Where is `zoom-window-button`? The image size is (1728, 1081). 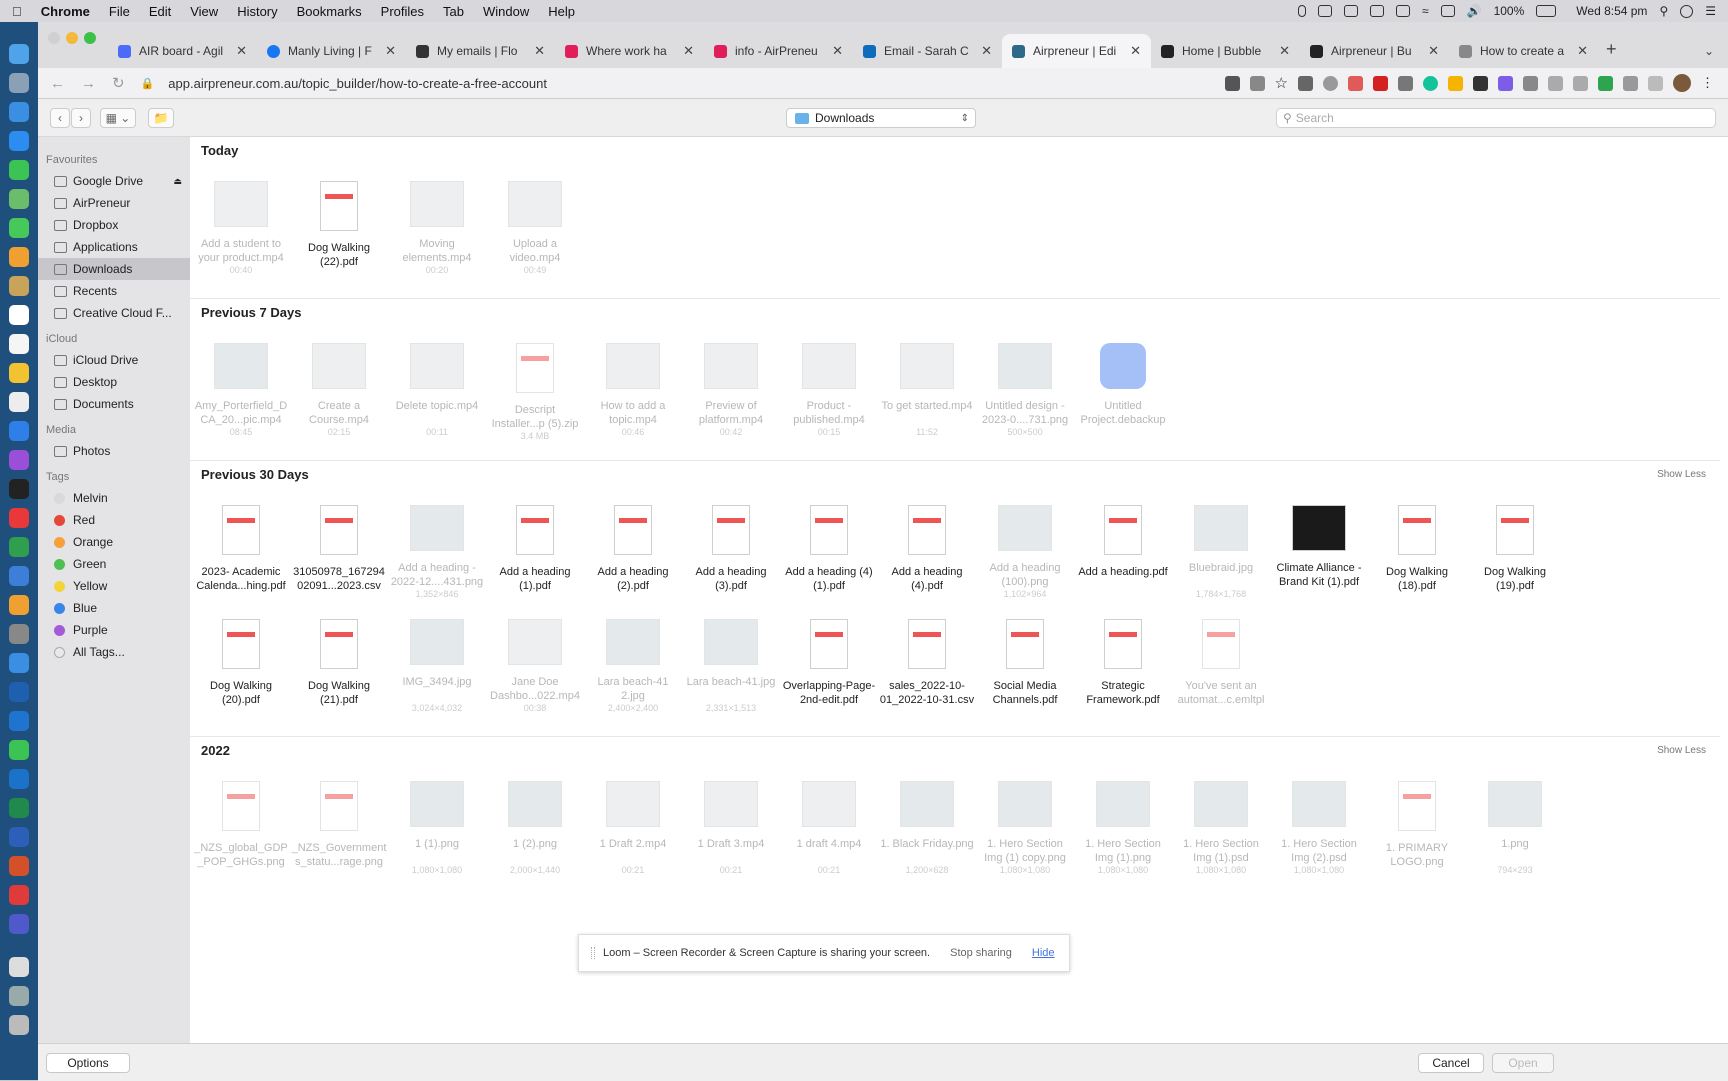 zoom-window-button is located at coordinates (90, 38).